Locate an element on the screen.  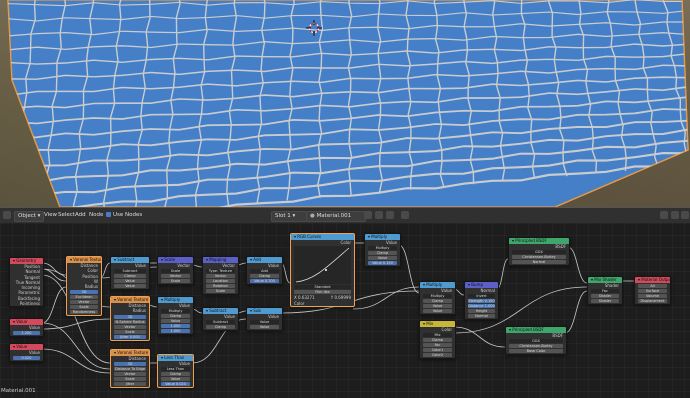
node-value1: ▾ Value Value 1.200 is located at coordinates (26, 328).